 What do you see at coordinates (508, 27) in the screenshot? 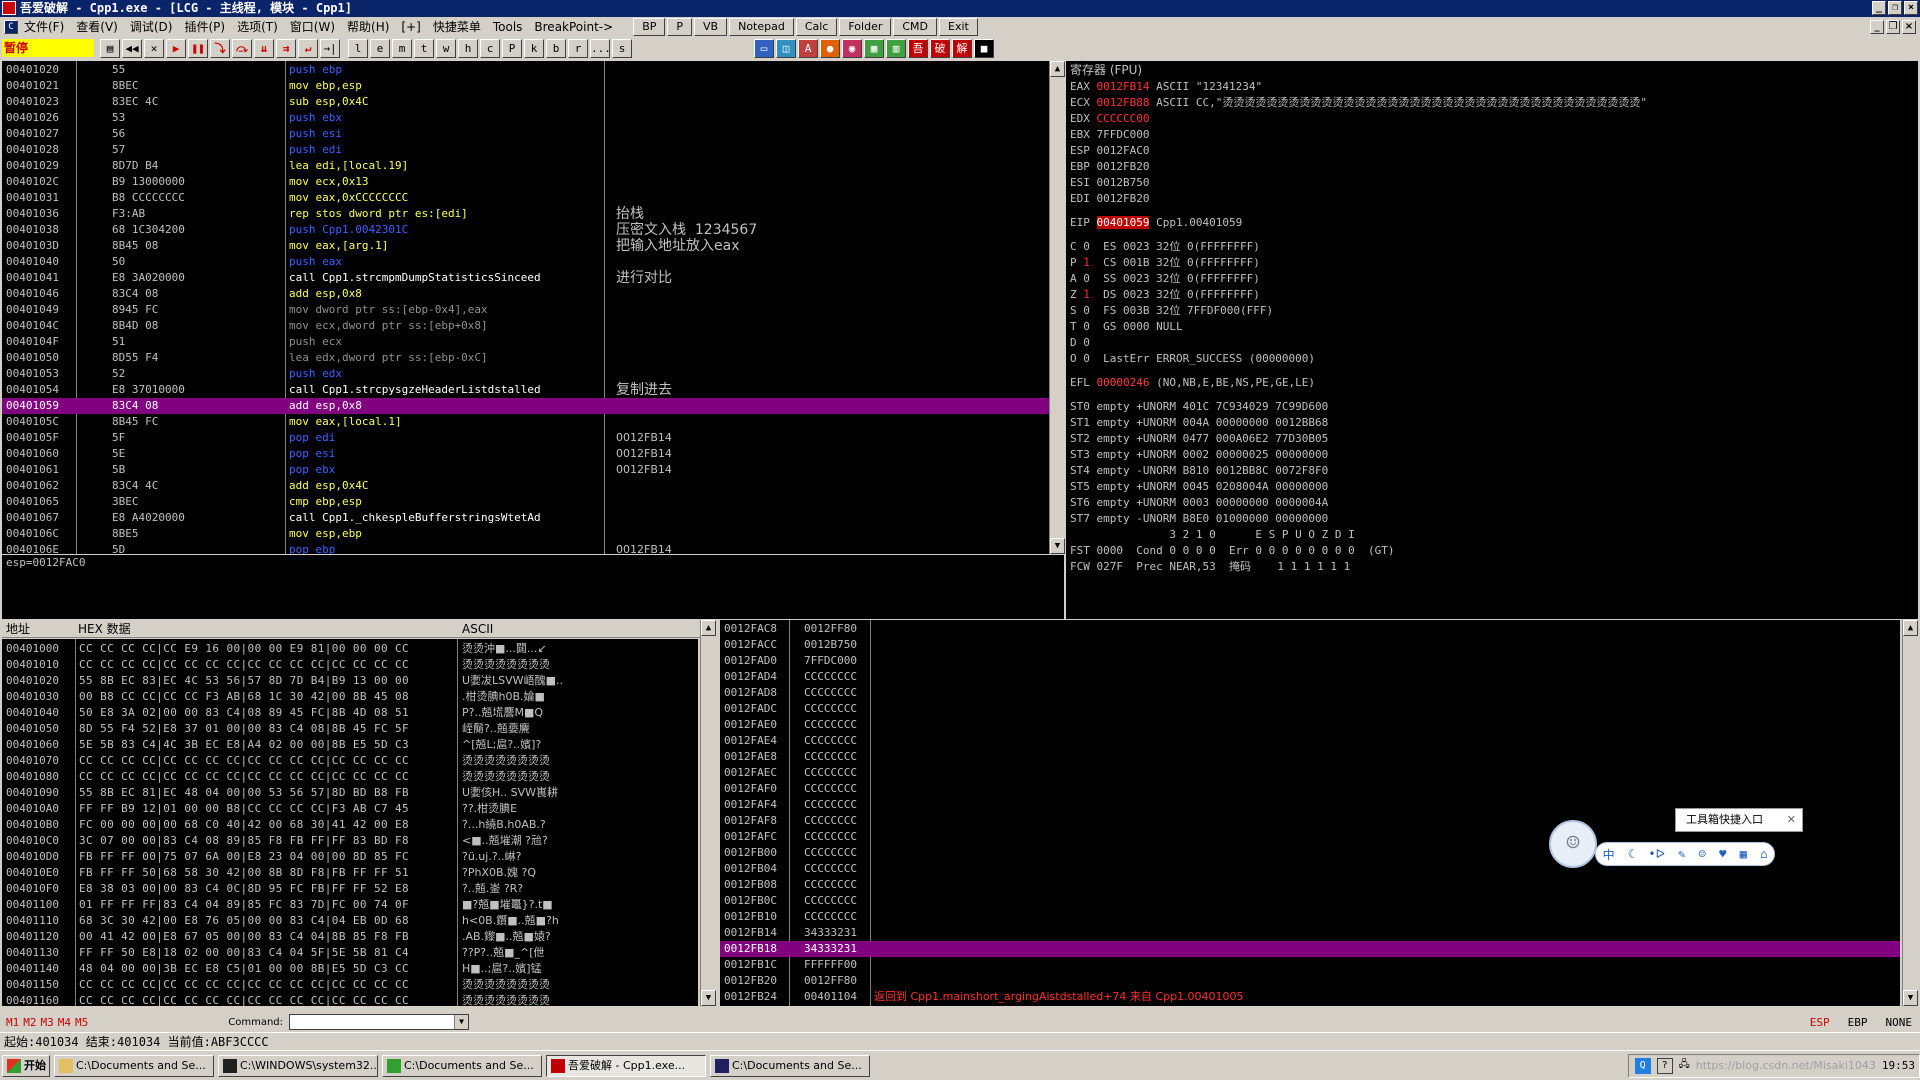
I see `menu-item: Tools` at bounding box center [508, 27].